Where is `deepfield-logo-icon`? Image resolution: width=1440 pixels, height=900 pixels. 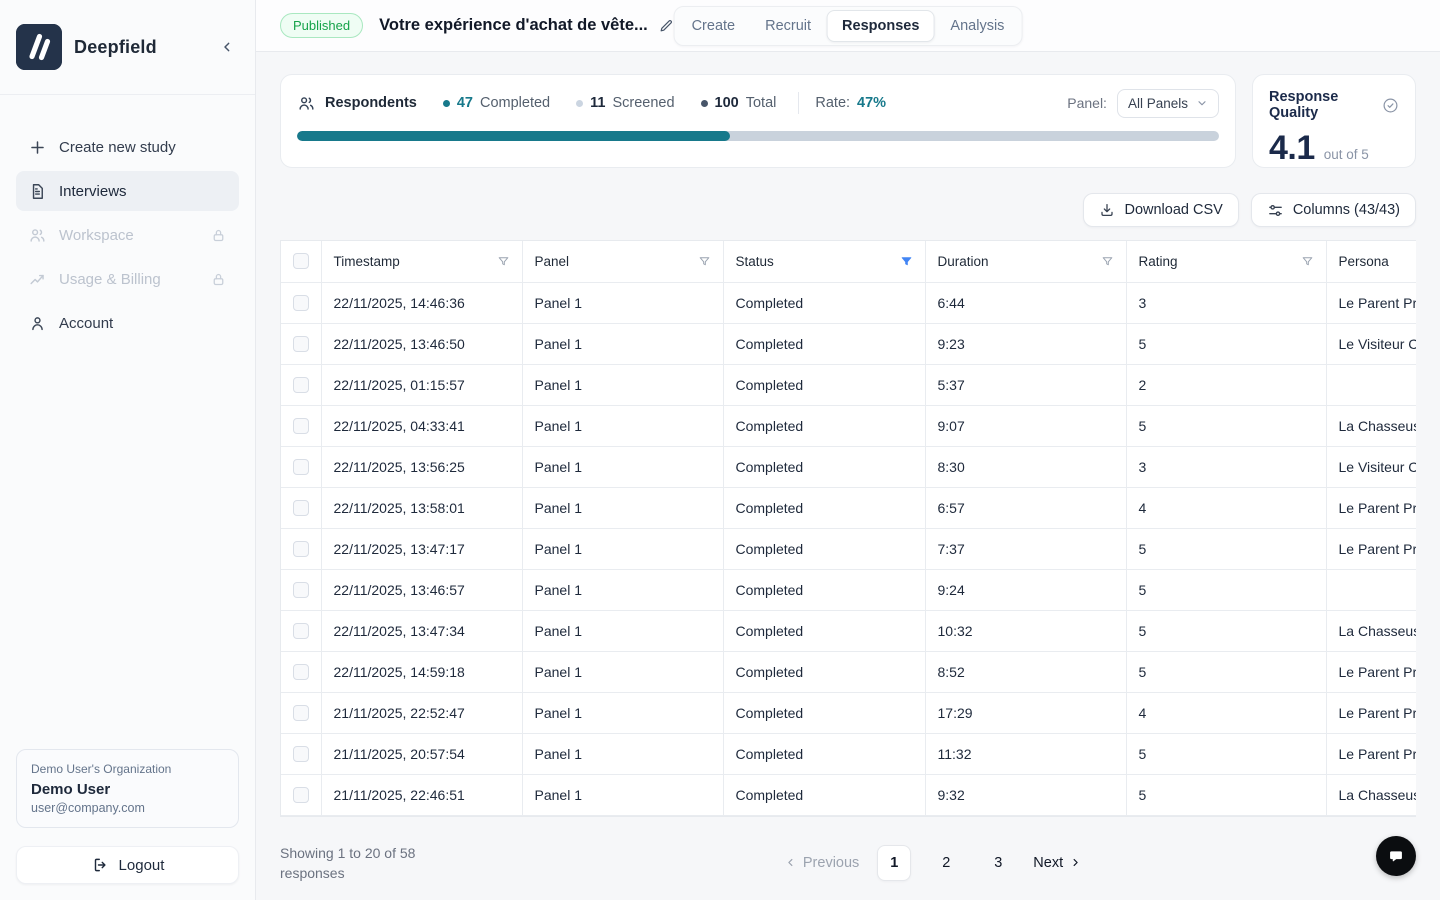 deepfield-logo-icon is located at coordinates (39, 47).